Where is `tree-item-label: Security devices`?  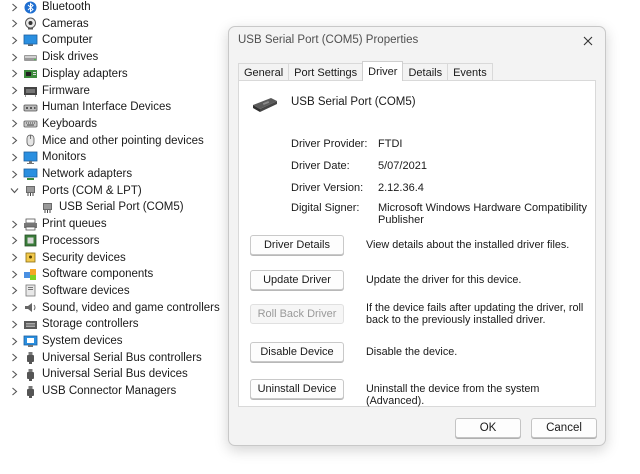 tree-item-label: Security devices is located at coordinates (84, 257).